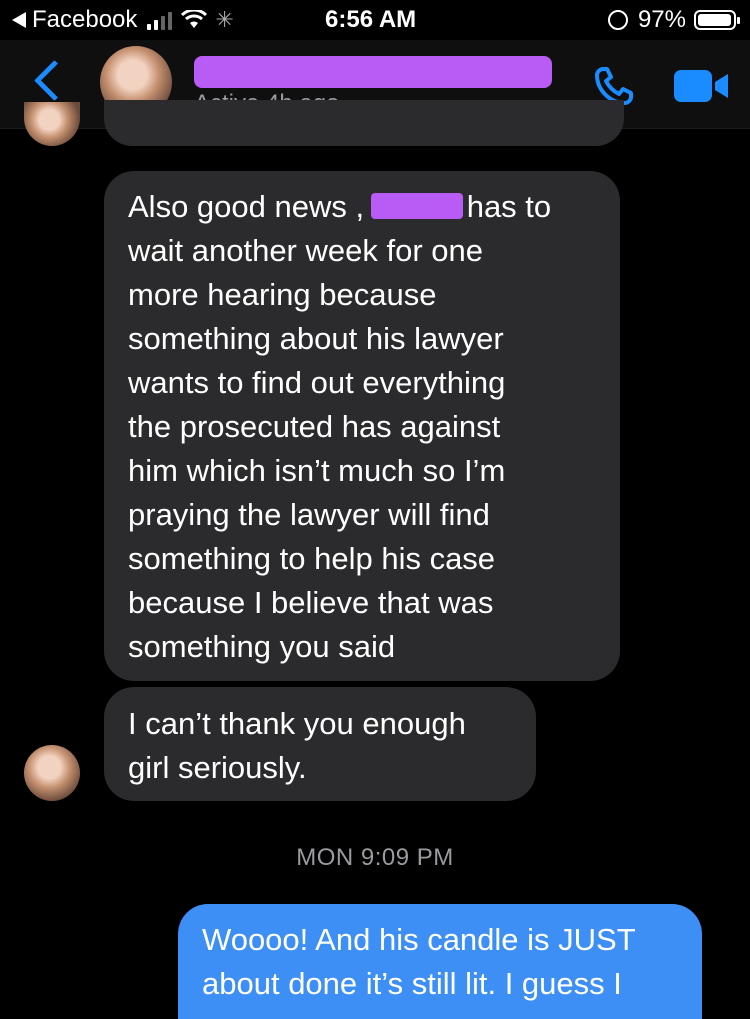 This screenshot has width=750, height=1019. Describe the element at coordinates (194, 19) in the screenshot. I see `wifi-icon` at that location.